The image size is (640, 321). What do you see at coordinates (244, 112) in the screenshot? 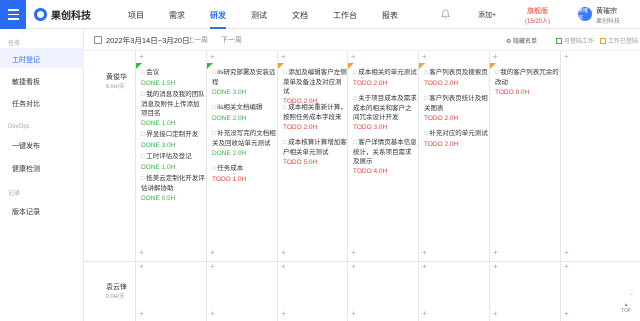
I see `task-card: iis相关文档编辑 DONE 2.0H` at bounding box center [244, 112].